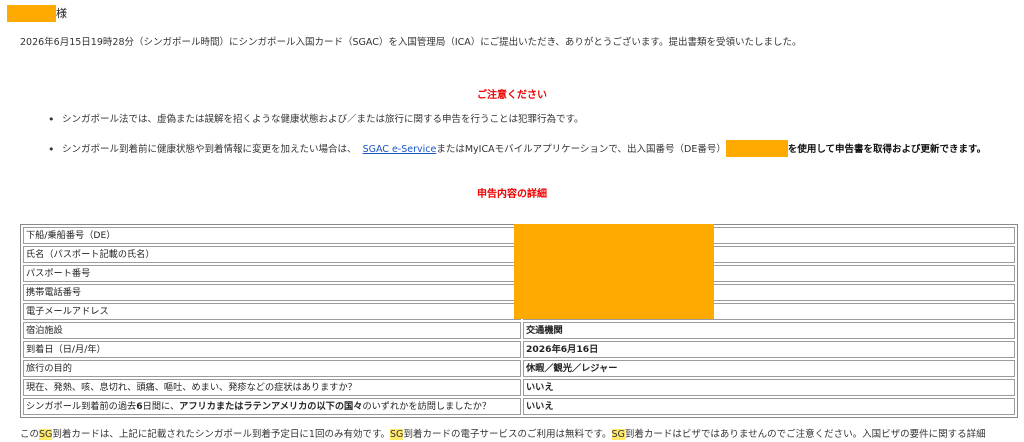 The height and width of the screenshot is (442, 1024). Describe the element at coordinates (512, 95) in the screenshot. I see `notice-heading: ご注意ください` at that location.